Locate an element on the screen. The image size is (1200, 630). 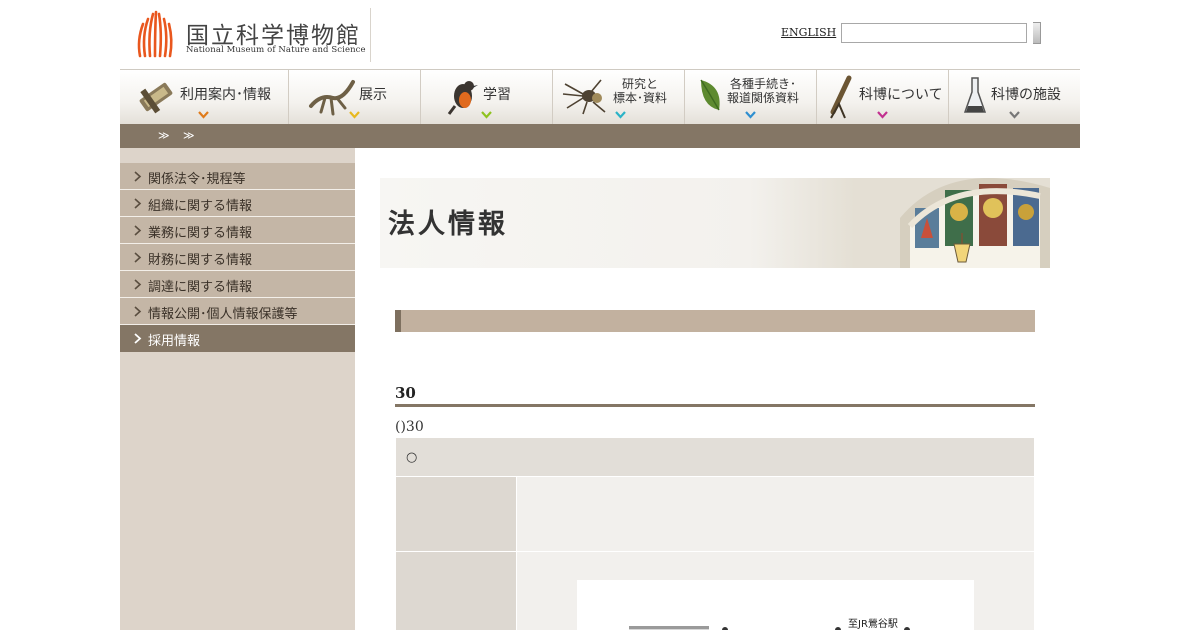
nav-item-exhibition: 展示 is located at coordinates (355, 97).